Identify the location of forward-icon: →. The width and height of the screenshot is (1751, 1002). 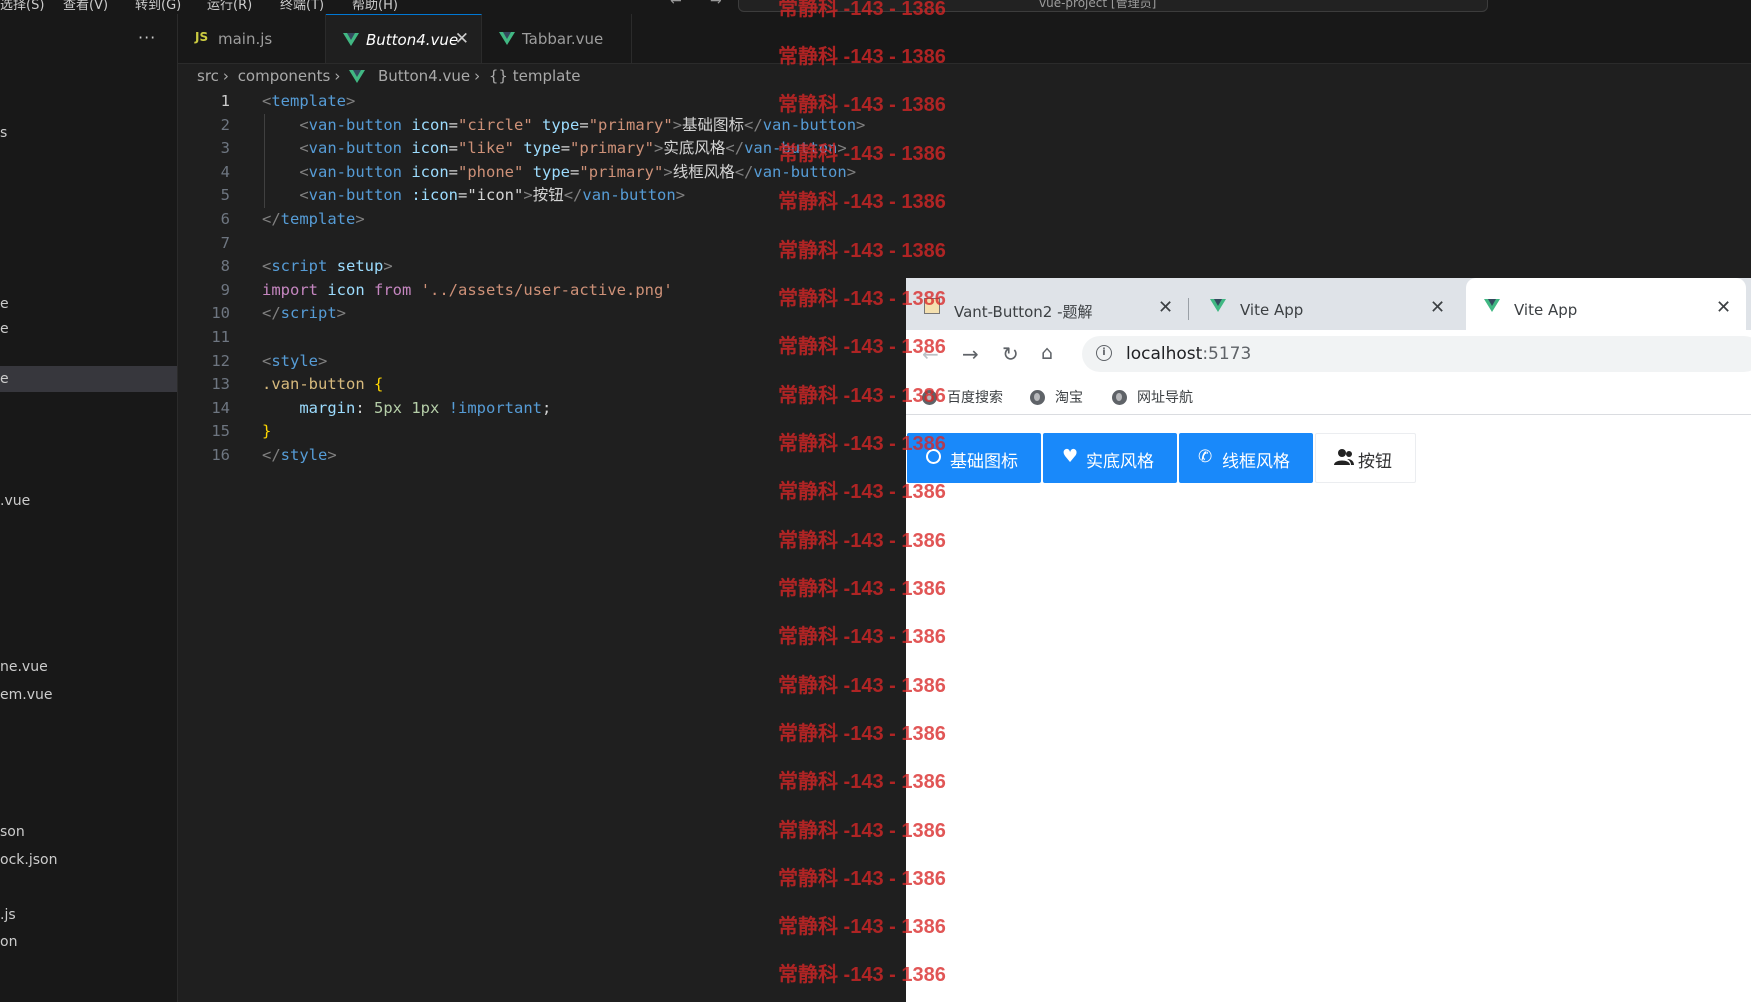
(970, 354).